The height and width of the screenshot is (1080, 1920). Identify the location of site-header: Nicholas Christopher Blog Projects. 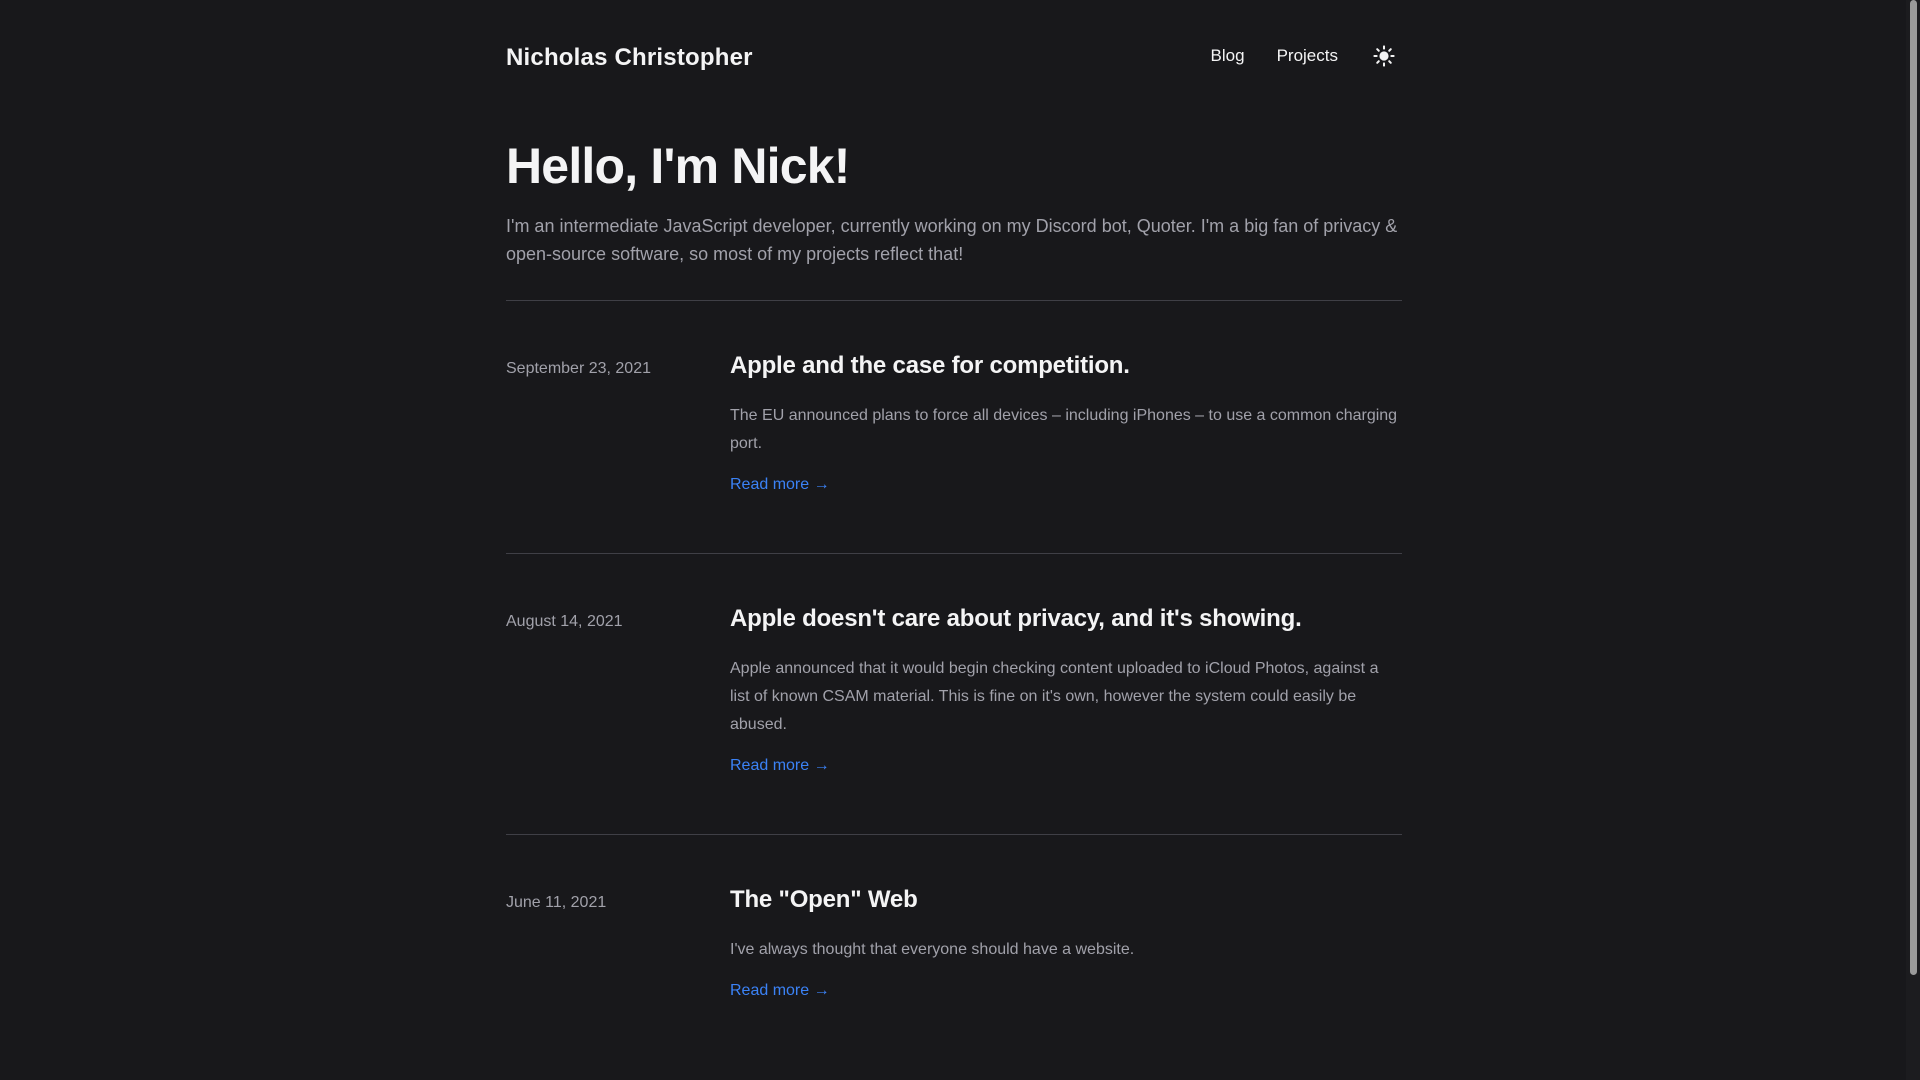
(954, 60).